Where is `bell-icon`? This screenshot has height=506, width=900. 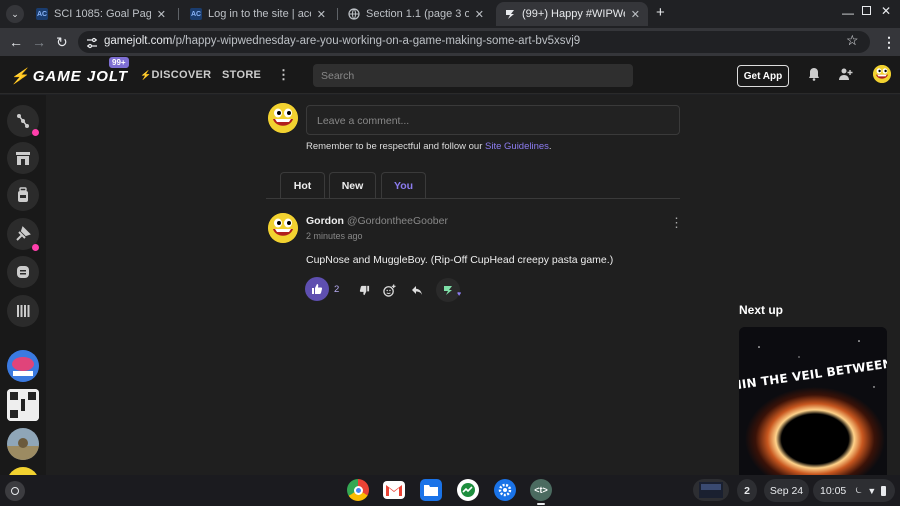 bell-icon is located at coordinates (814, 76).